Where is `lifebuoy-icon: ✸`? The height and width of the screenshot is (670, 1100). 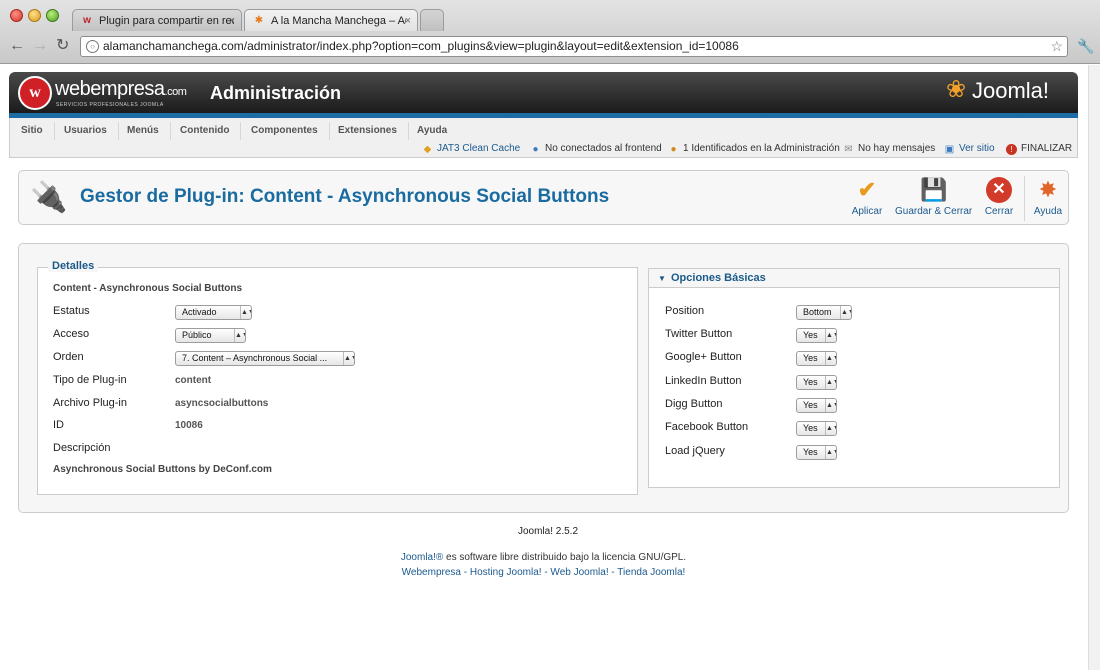
lifebuoy-icon: ✸ is located at coordinates (1048, 189).